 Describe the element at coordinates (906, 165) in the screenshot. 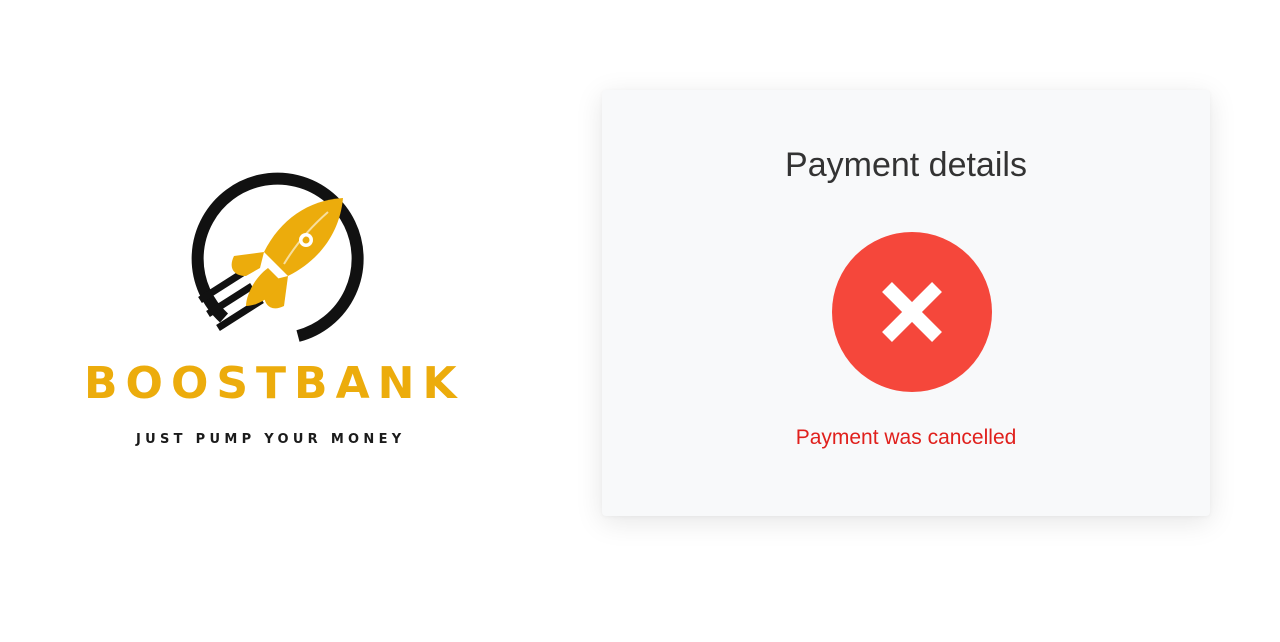

I see `page-title: Payment details` at that location.